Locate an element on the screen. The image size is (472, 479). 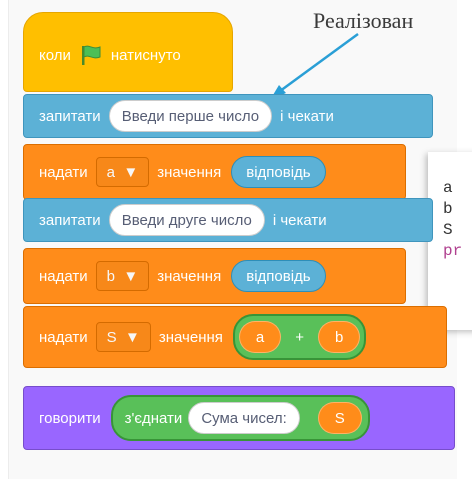
variable-reporter-b: b is located at coordinates (339, 337).